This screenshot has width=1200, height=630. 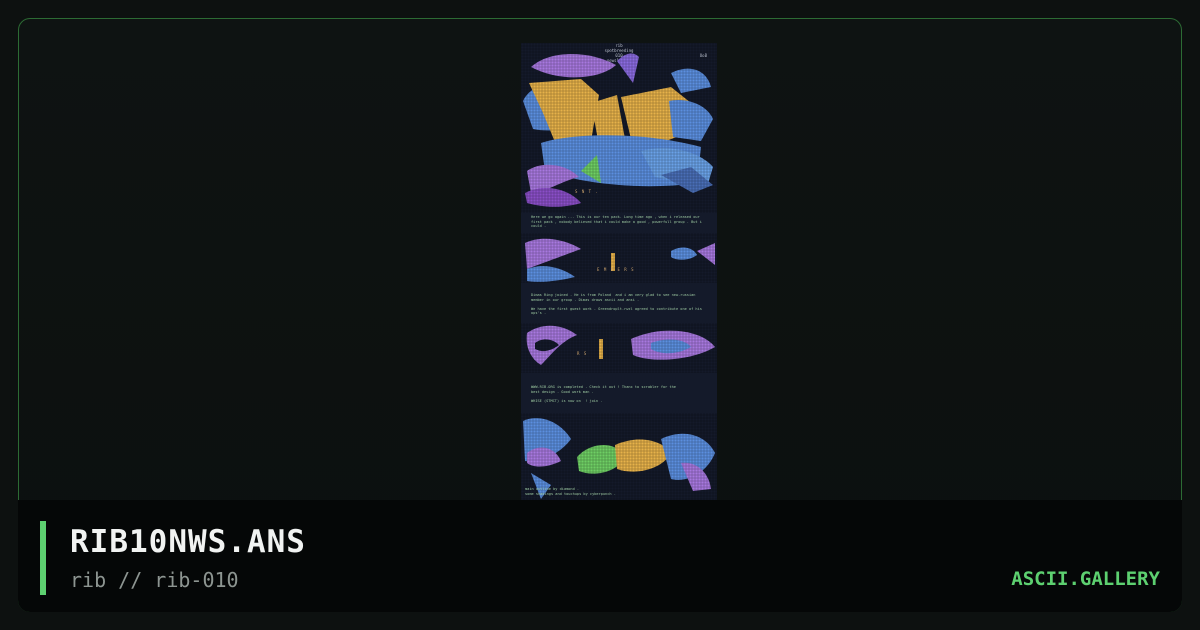 I want to click on artwork-section-heading: E M B E R S, so click(x=616, y=269).